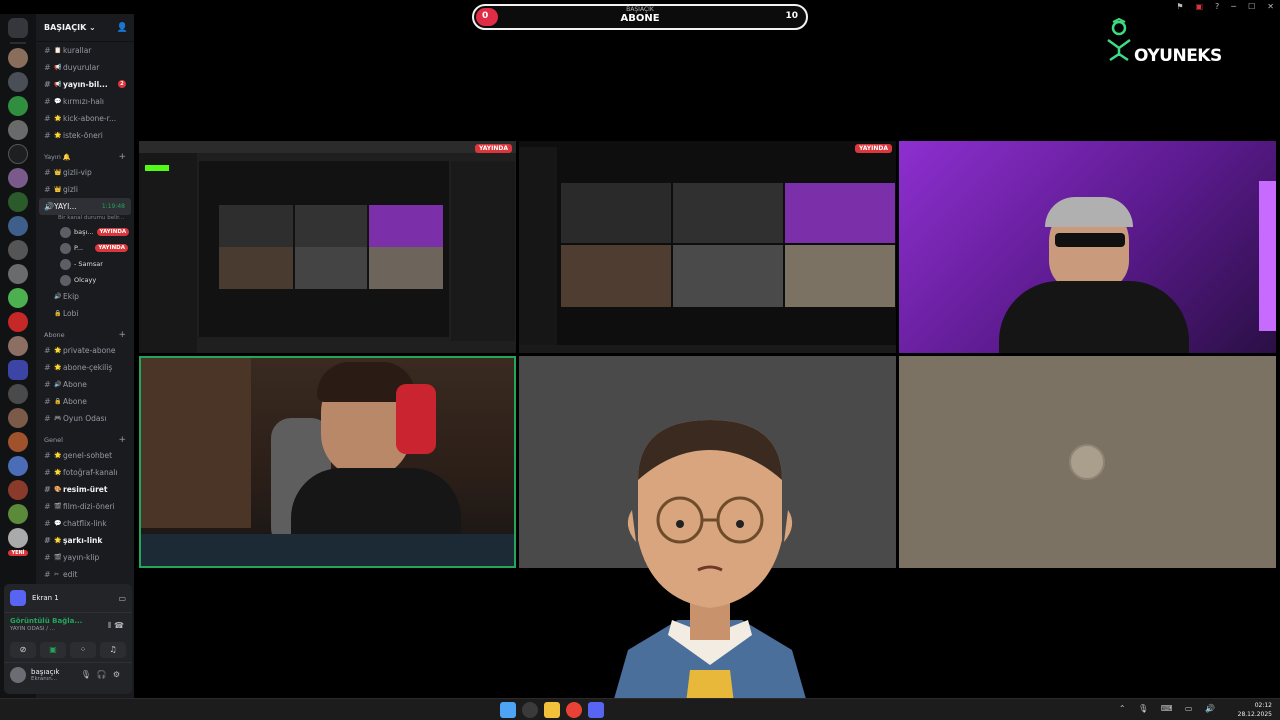 This screenshot has width=1280, height=720. Describe the element at coordinates (508, 710) in the screenshot. I see `windows-start-icon` at that location.